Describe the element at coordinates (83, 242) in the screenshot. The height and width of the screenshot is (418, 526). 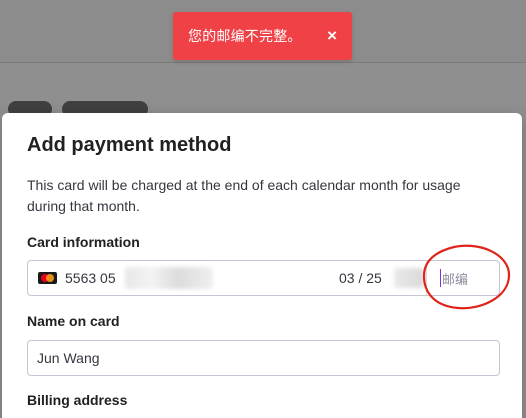
I see `card-information-label: Card information` at that location.